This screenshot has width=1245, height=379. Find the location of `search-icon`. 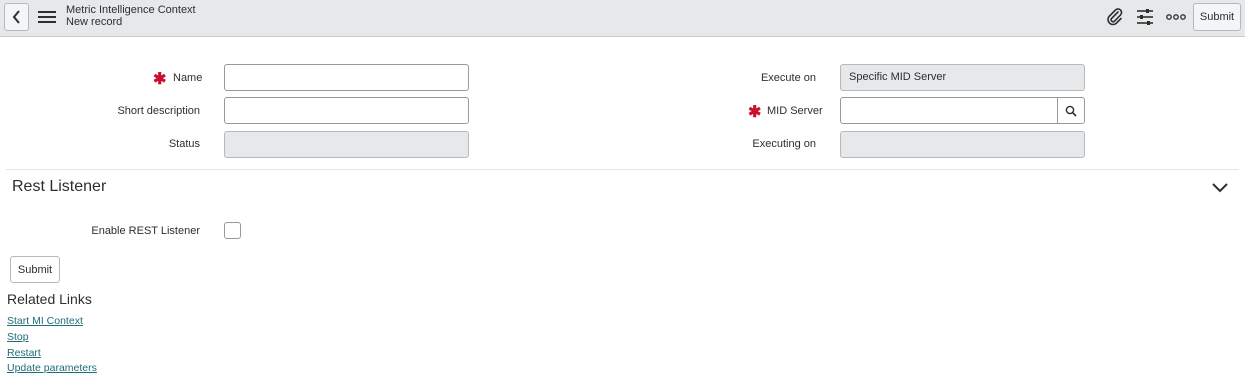

search-icon is located at coordinates (1071, 111).